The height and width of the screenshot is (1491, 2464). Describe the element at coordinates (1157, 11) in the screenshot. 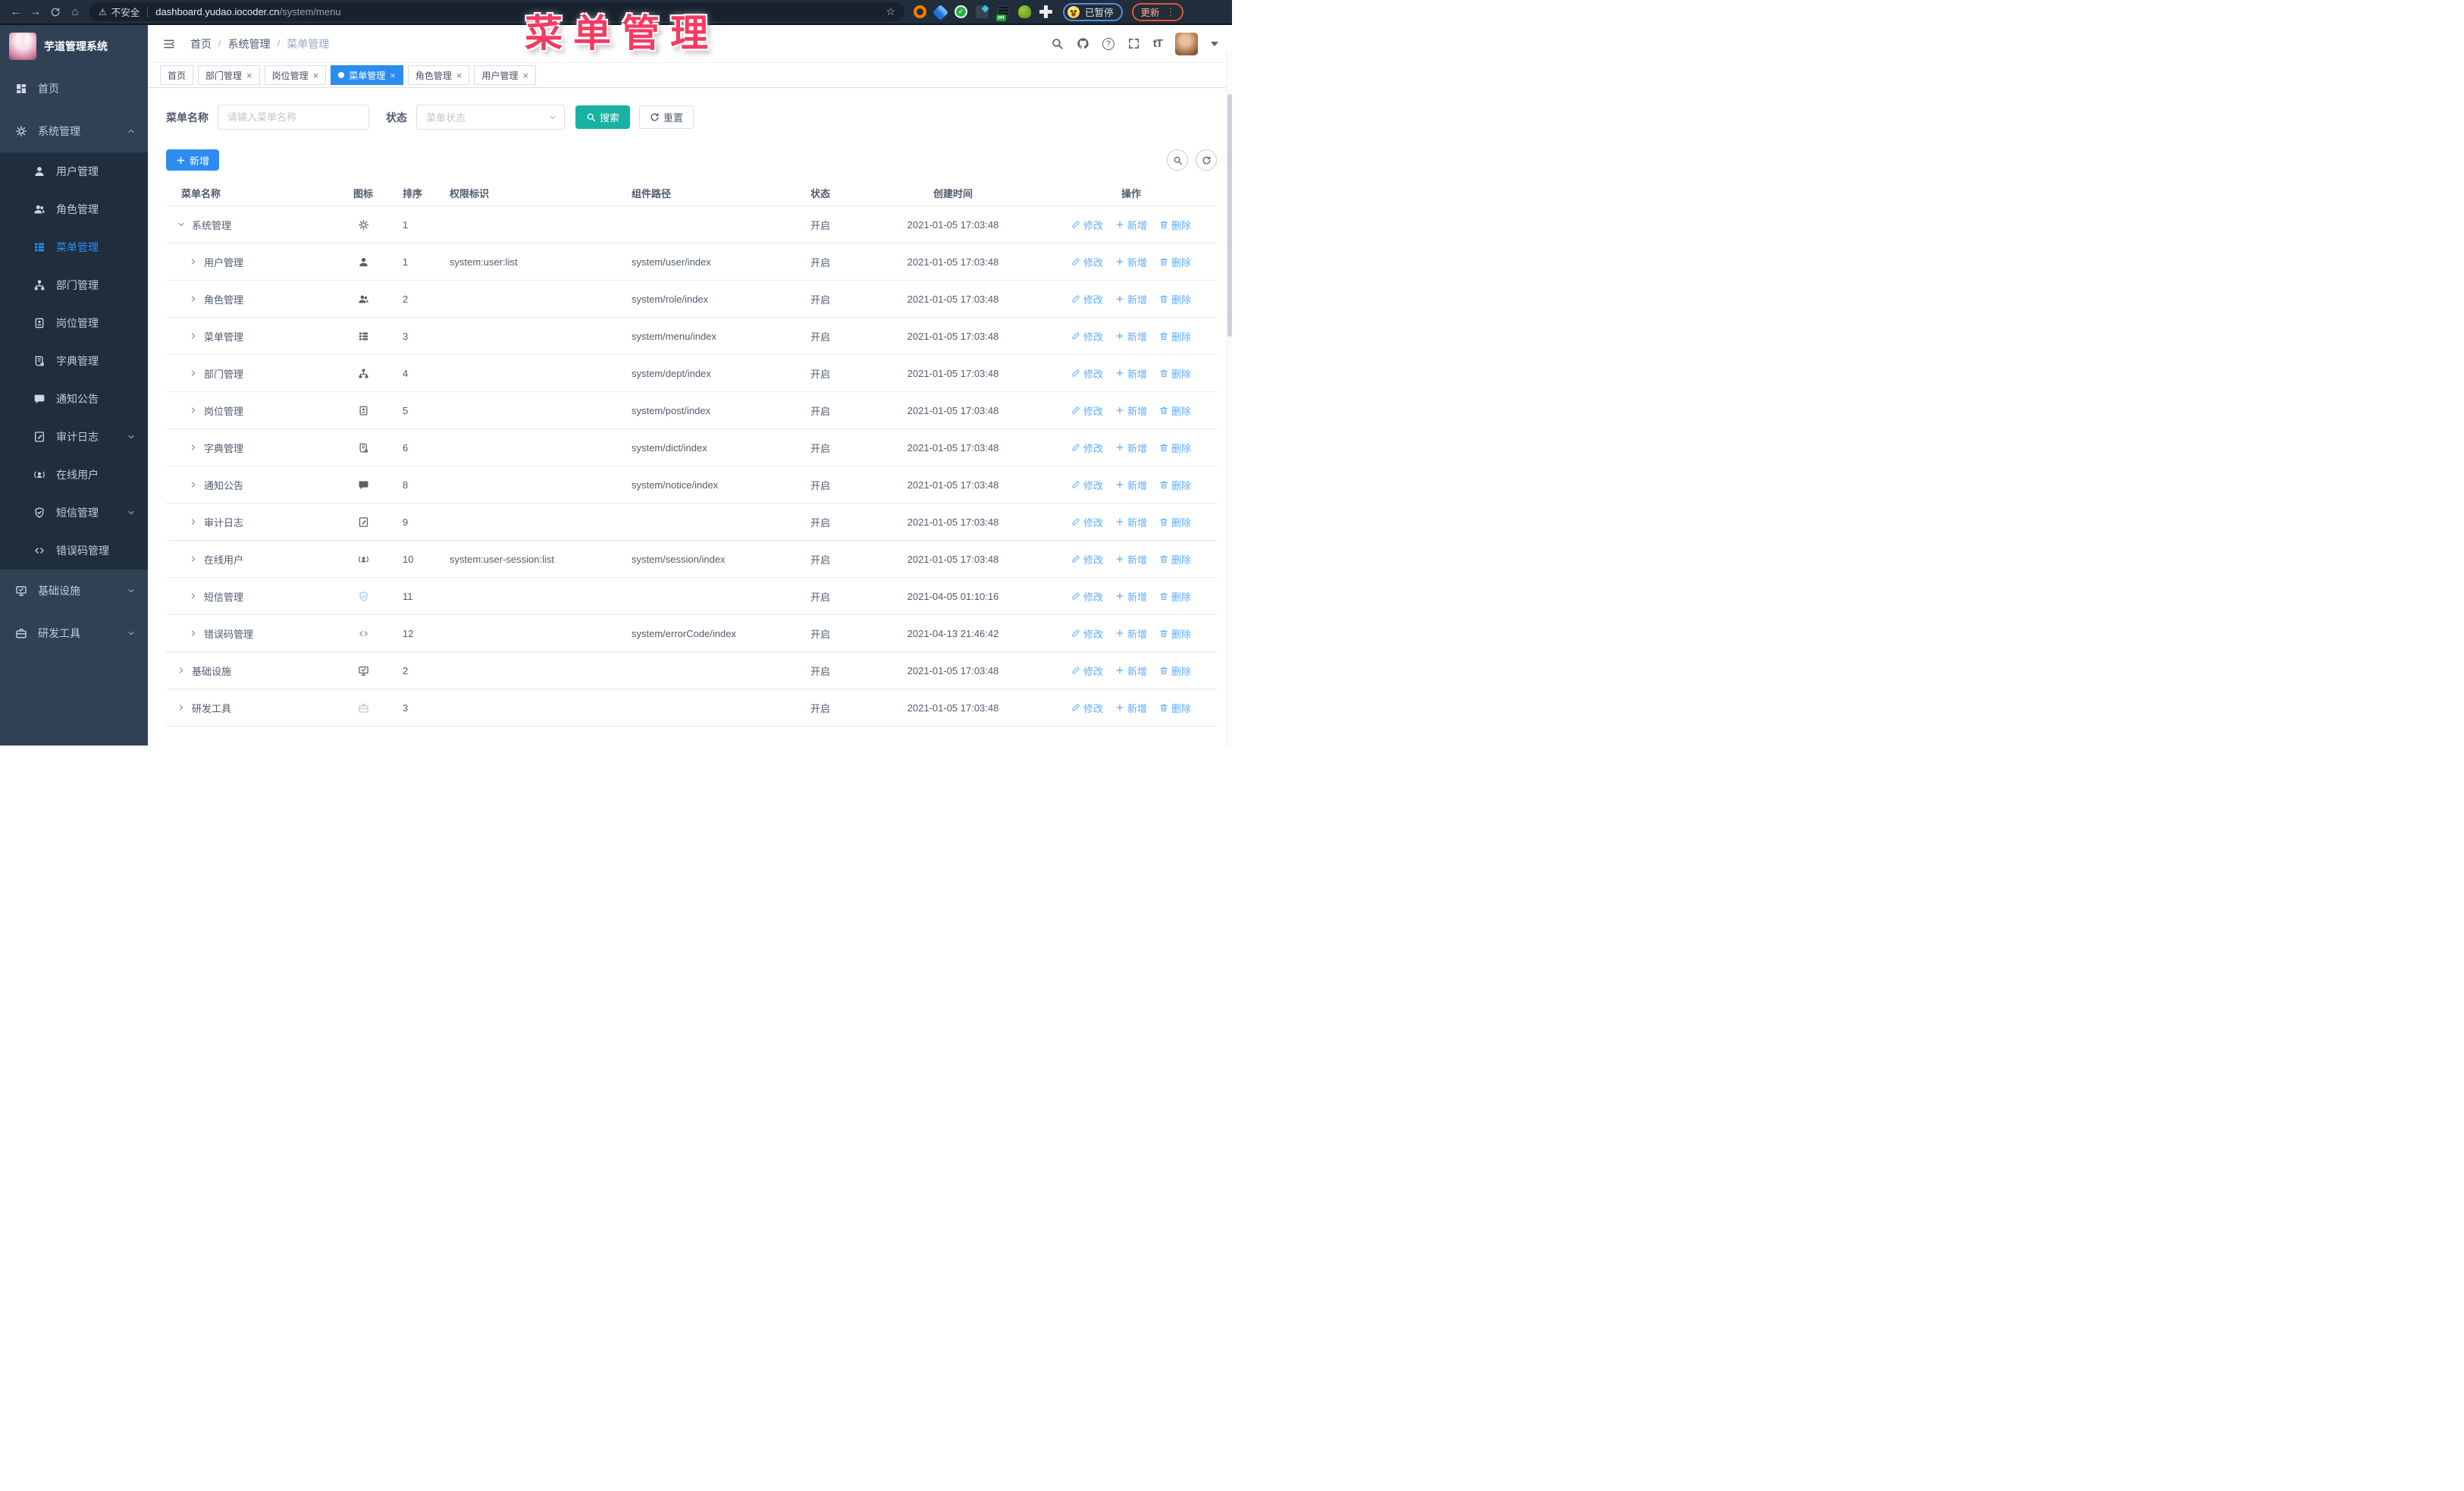

I see `browser-update-button: 更新 ⋮` at that location.